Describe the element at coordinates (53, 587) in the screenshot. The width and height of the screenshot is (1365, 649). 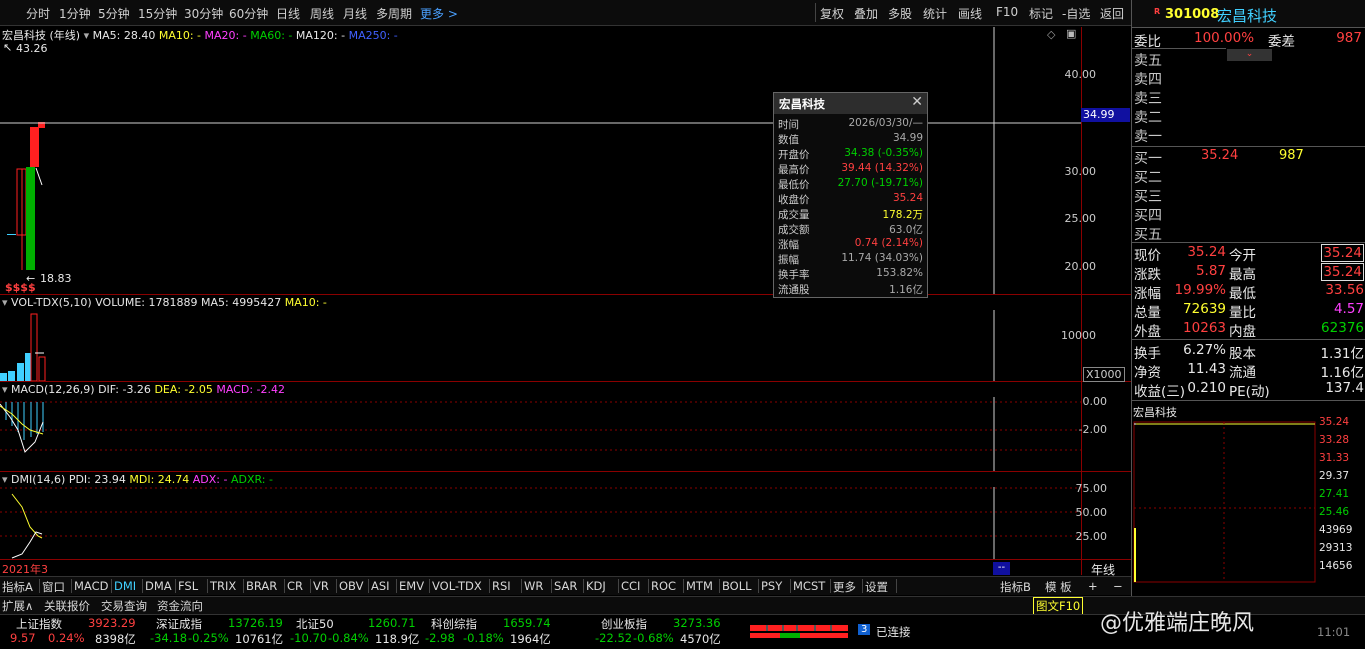
I see `indicator-tab: 窗口` at that location.